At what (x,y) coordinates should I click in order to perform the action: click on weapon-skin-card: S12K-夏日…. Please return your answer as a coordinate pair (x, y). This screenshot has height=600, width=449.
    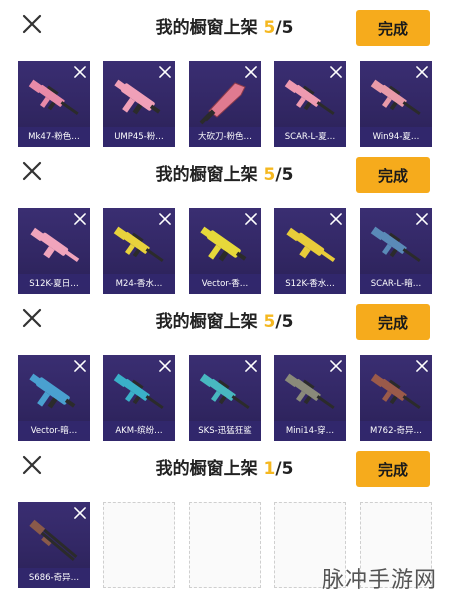
    Looking at the image, I should click on (54, 251).